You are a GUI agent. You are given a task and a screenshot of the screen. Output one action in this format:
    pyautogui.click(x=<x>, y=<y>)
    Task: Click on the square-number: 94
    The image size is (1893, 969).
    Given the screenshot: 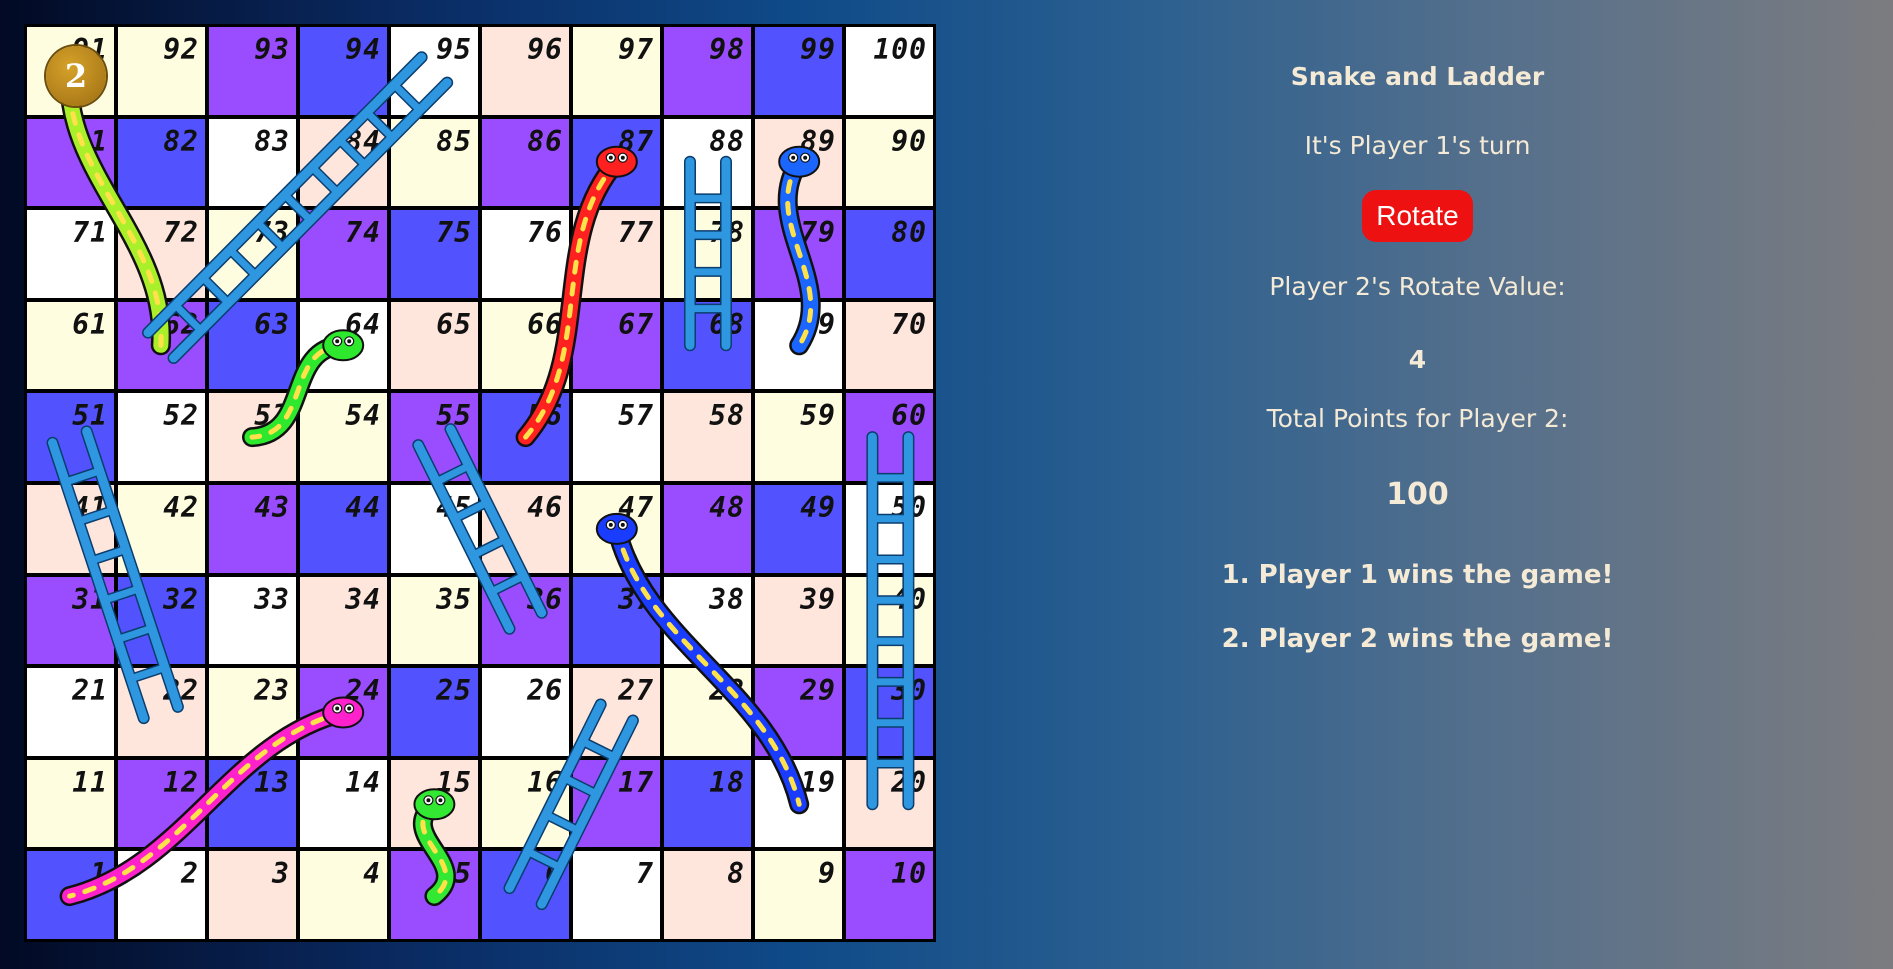 What is the action you would take?
    pyautogui.click(x=363, y=49)
    